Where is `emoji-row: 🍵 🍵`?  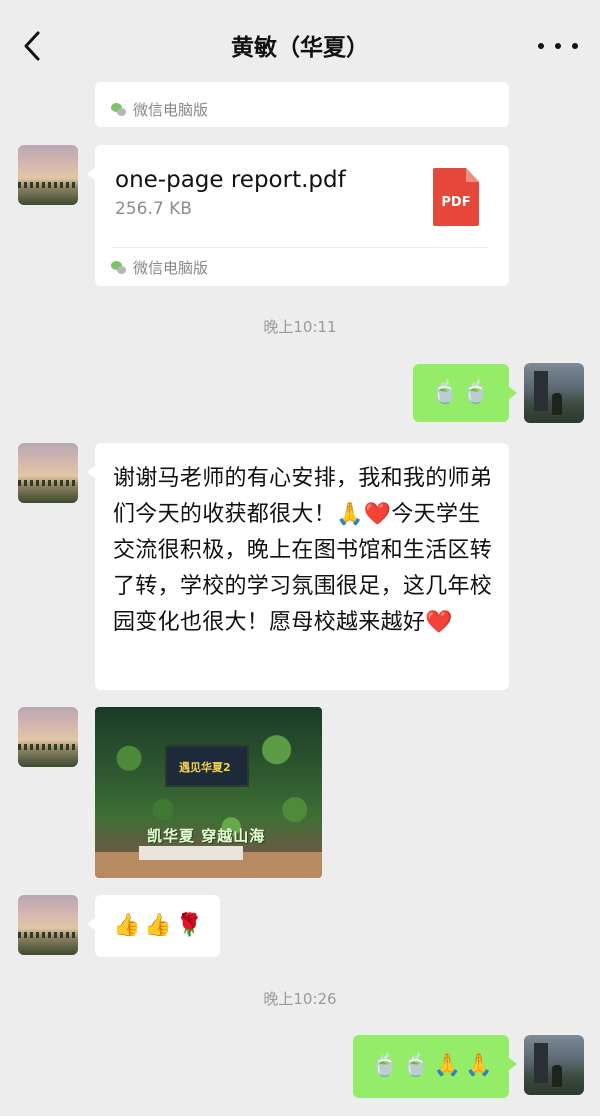 emoji-row: 🍵 🍵 is located at coordinates (460, 393).